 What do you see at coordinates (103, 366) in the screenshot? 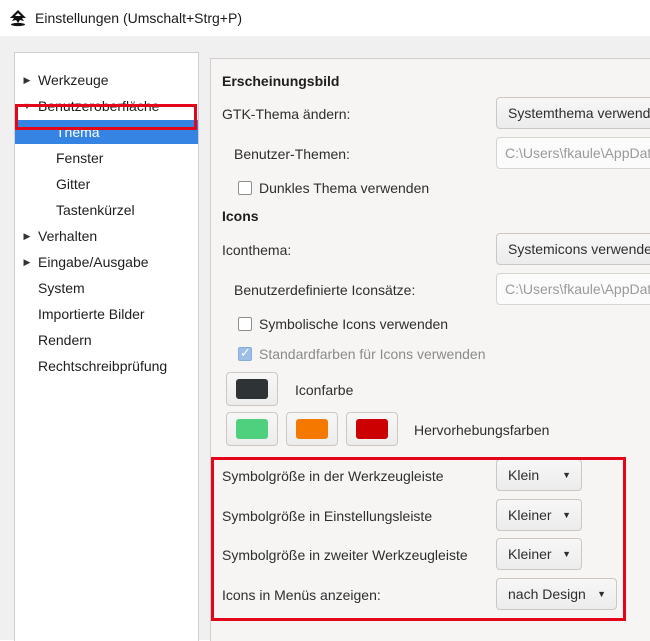
I see `tree-item-label: Rechtschreibprüfung` at bounding box center [103, 366].